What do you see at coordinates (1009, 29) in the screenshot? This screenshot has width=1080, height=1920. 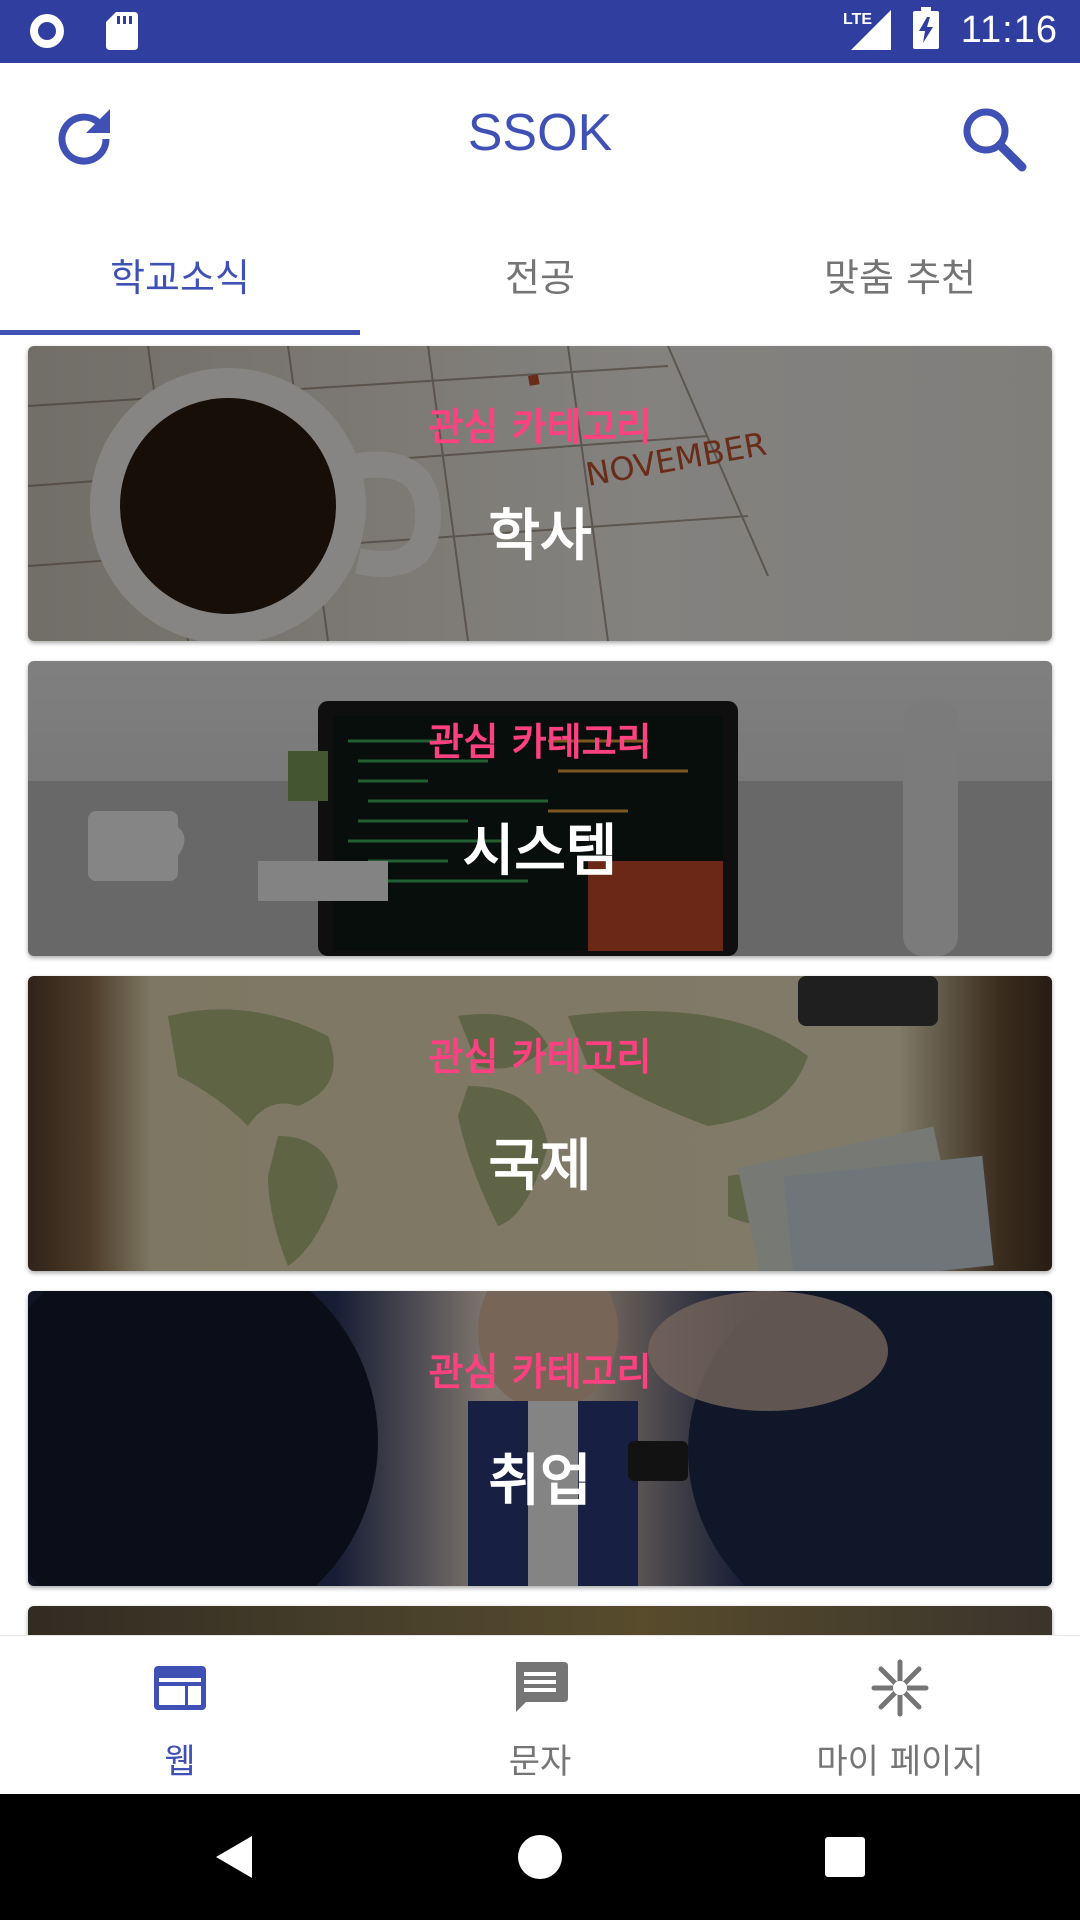 I see `status-time: 11:16` at bounding box center [1009, 29].